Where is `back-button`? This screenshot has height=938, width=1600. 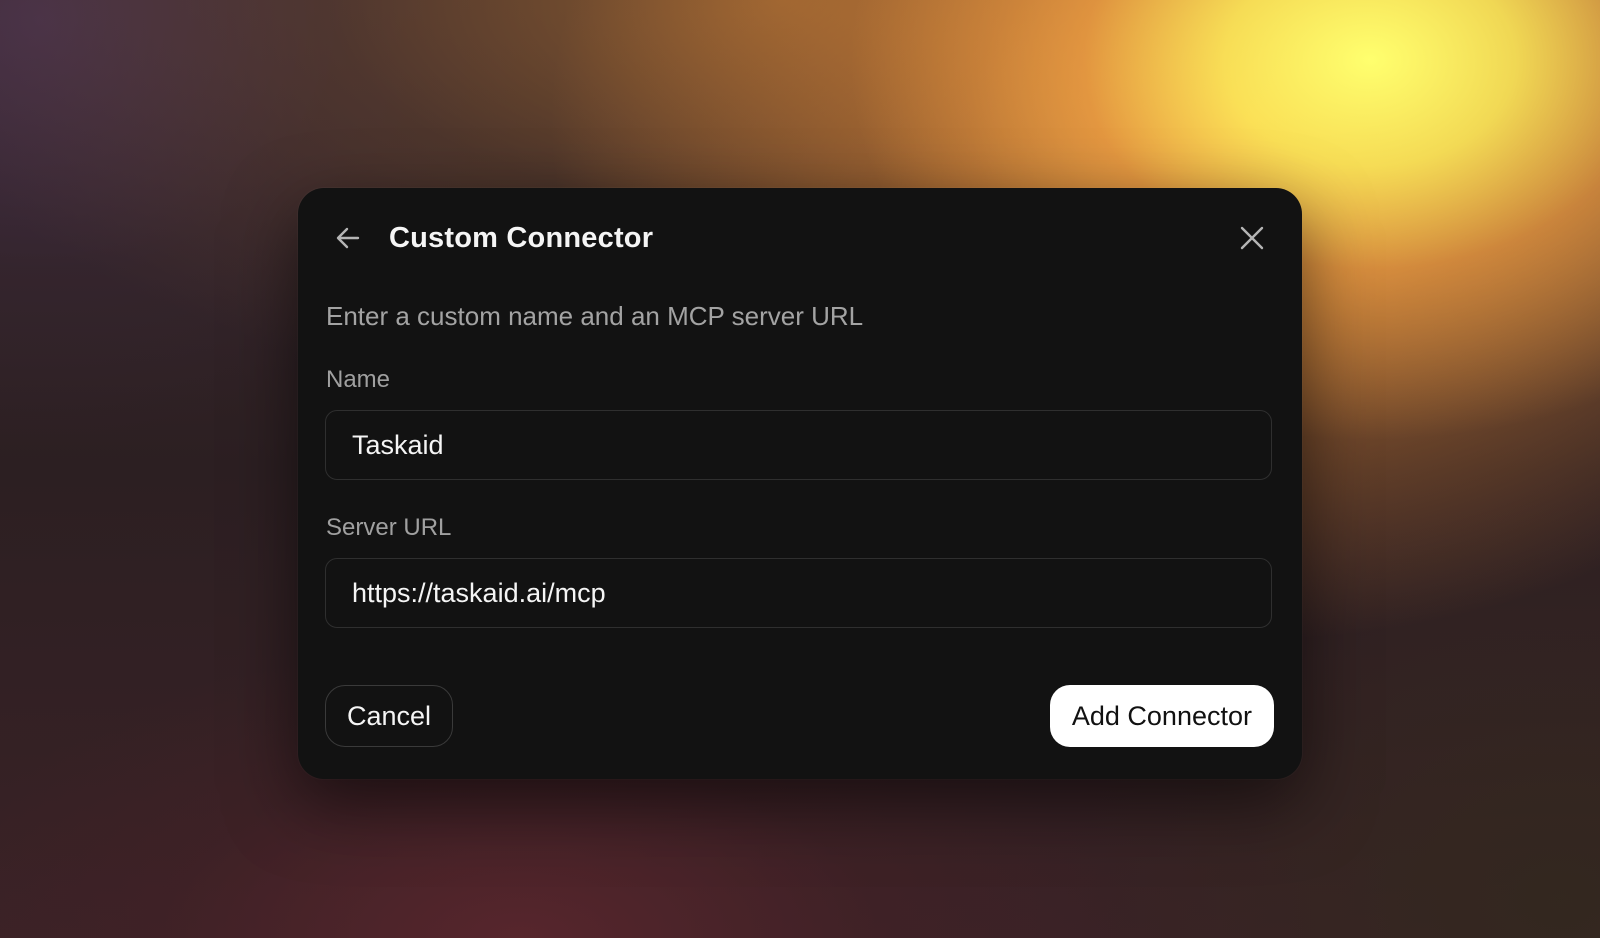 back-button is located at coordinates (348, 238).